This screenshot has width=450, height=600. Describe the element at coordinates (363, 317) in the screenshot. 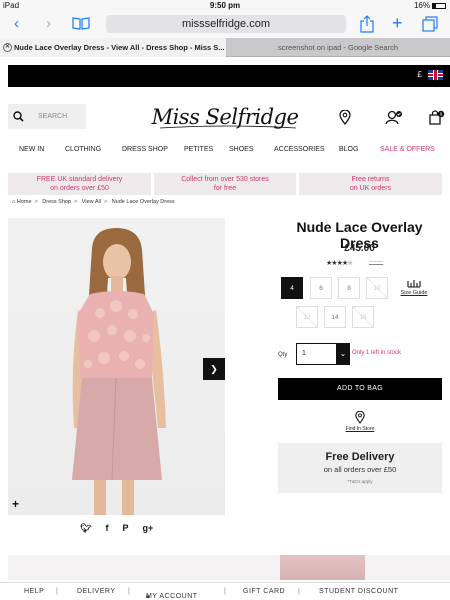

I see `size-option-16: 16` at that location.